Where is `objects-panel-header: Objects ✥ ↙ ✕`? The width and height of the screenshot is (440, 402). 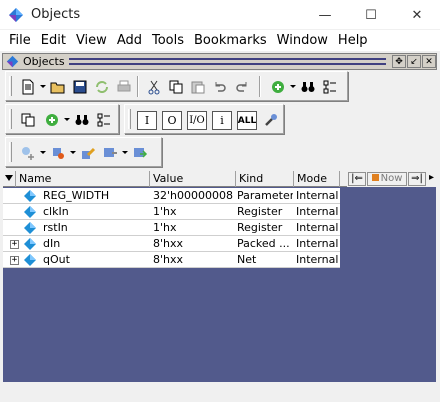
objects-panel-header: Objects ✥ ↙ ✕ is located at coordinates (219, 61).